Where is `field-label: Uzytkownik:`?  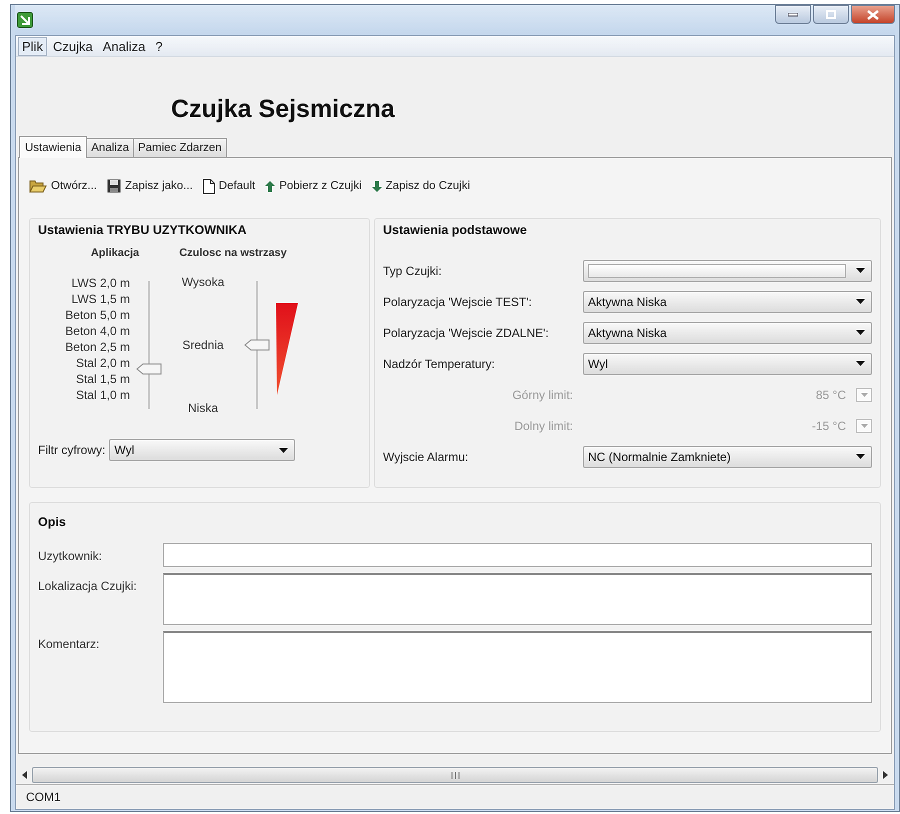
field-label: Uzytkownik: is located at coordinates (71, 556).